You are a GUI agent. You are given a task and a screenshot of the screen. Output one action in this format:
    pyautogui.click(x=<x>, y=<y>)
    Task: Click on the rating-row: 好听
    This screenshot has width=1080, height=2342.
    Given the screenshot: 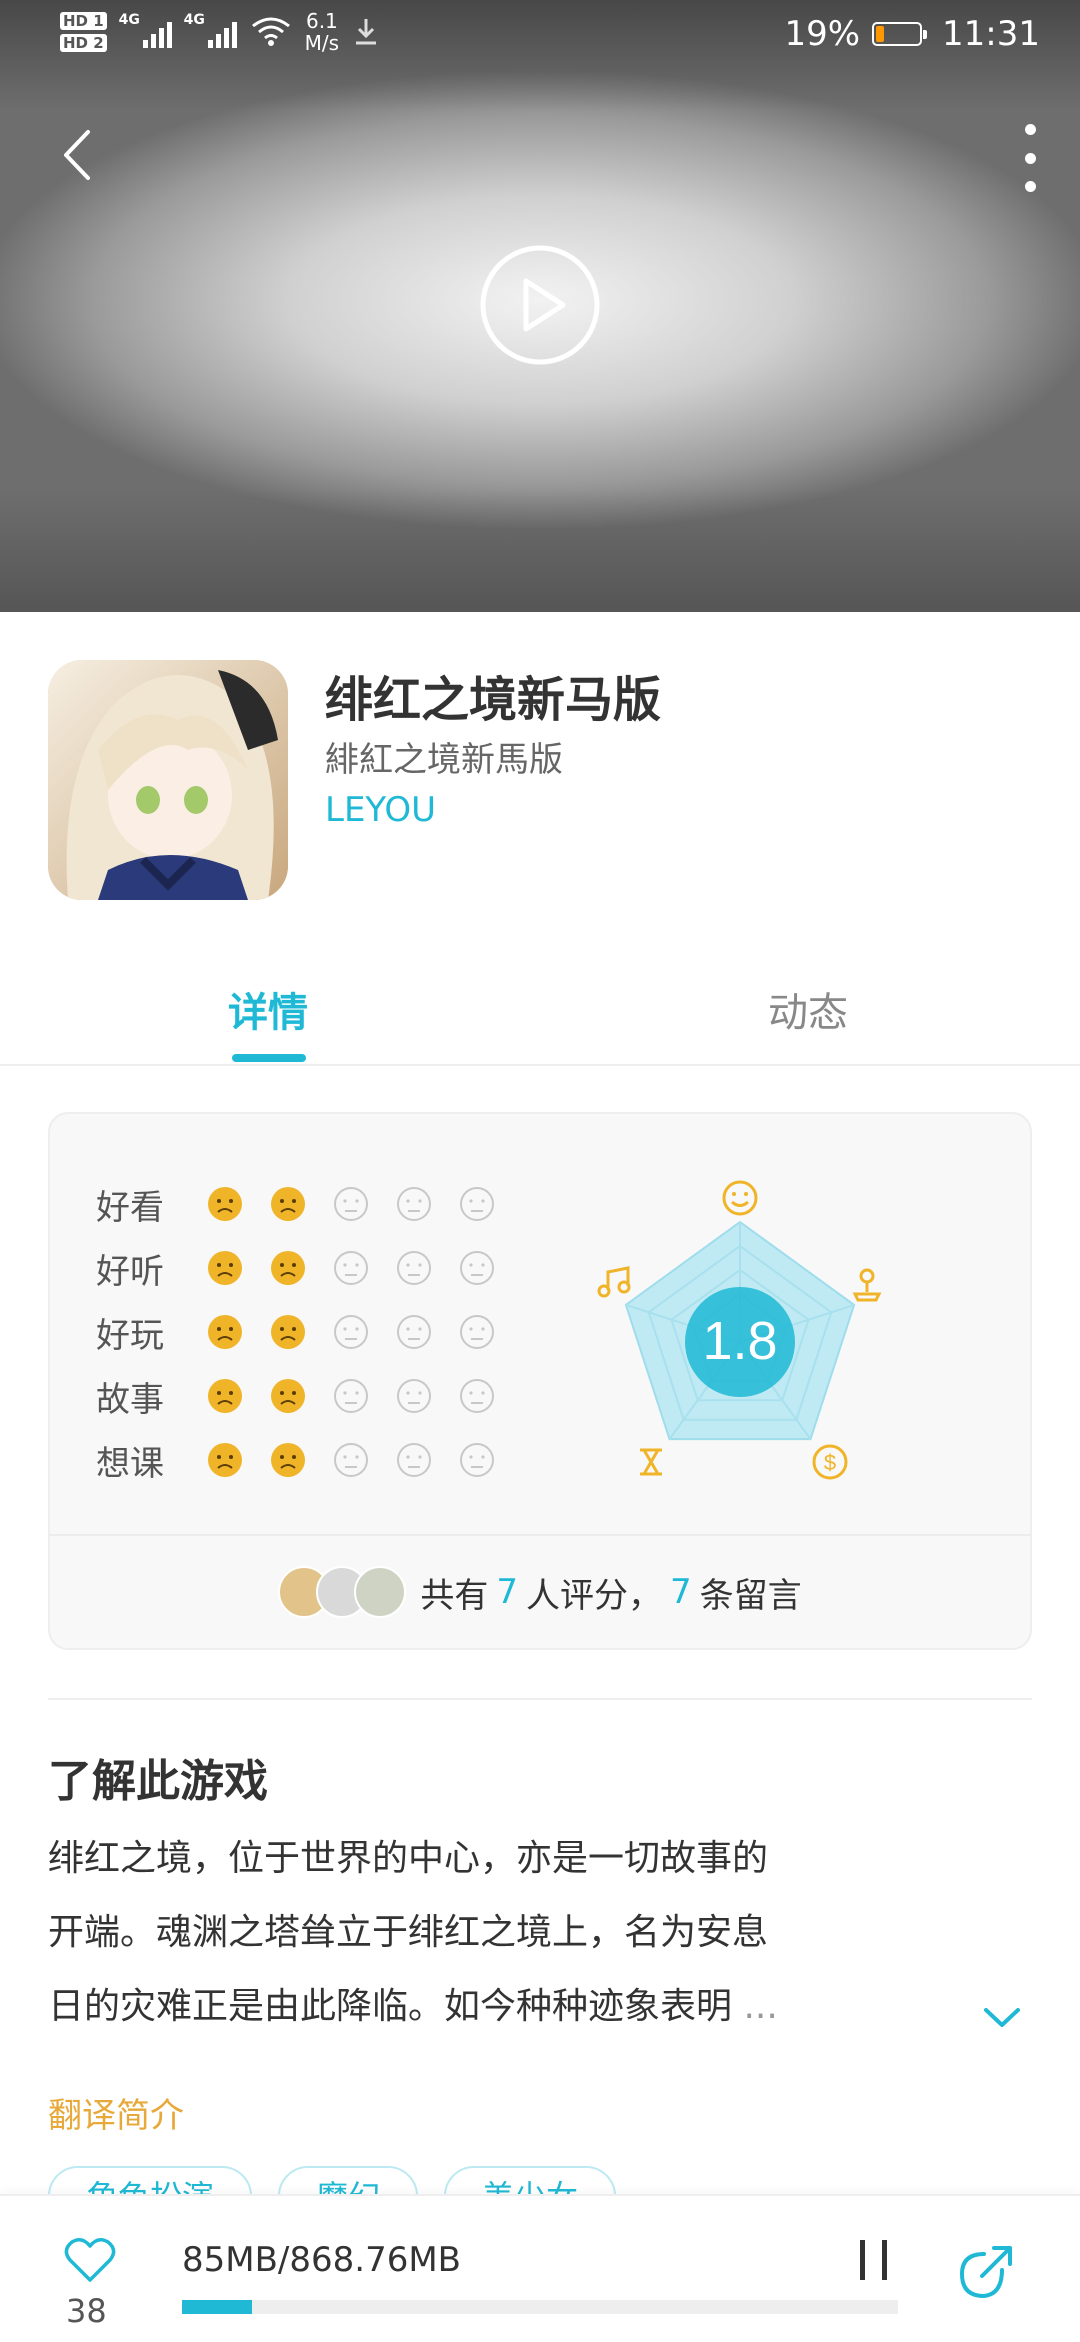 What is the action you would take?
    pyautogui.click(x=308, y=1268)
    